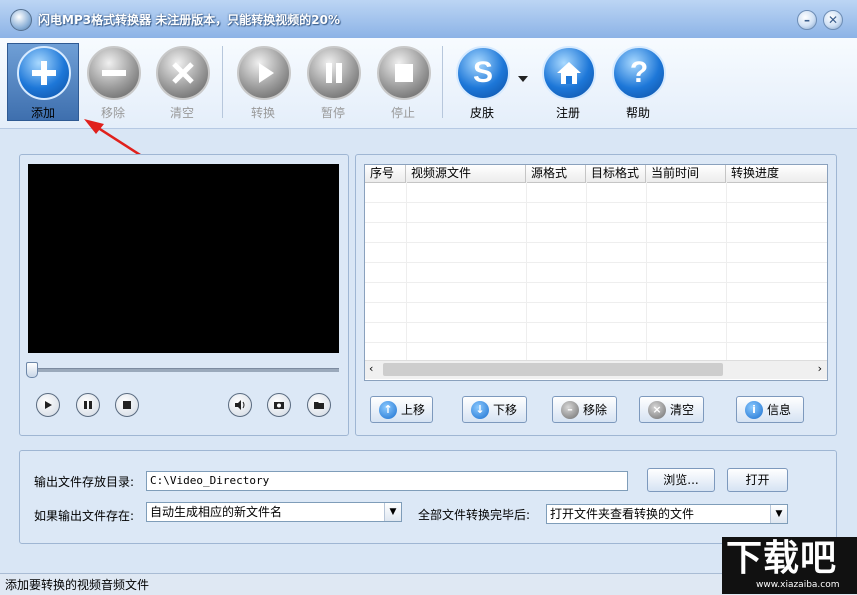  Describe the element at coordinates (77, 585) in the screenshot. I see `status-text: 添加要转换的视频音频文件` at that location.